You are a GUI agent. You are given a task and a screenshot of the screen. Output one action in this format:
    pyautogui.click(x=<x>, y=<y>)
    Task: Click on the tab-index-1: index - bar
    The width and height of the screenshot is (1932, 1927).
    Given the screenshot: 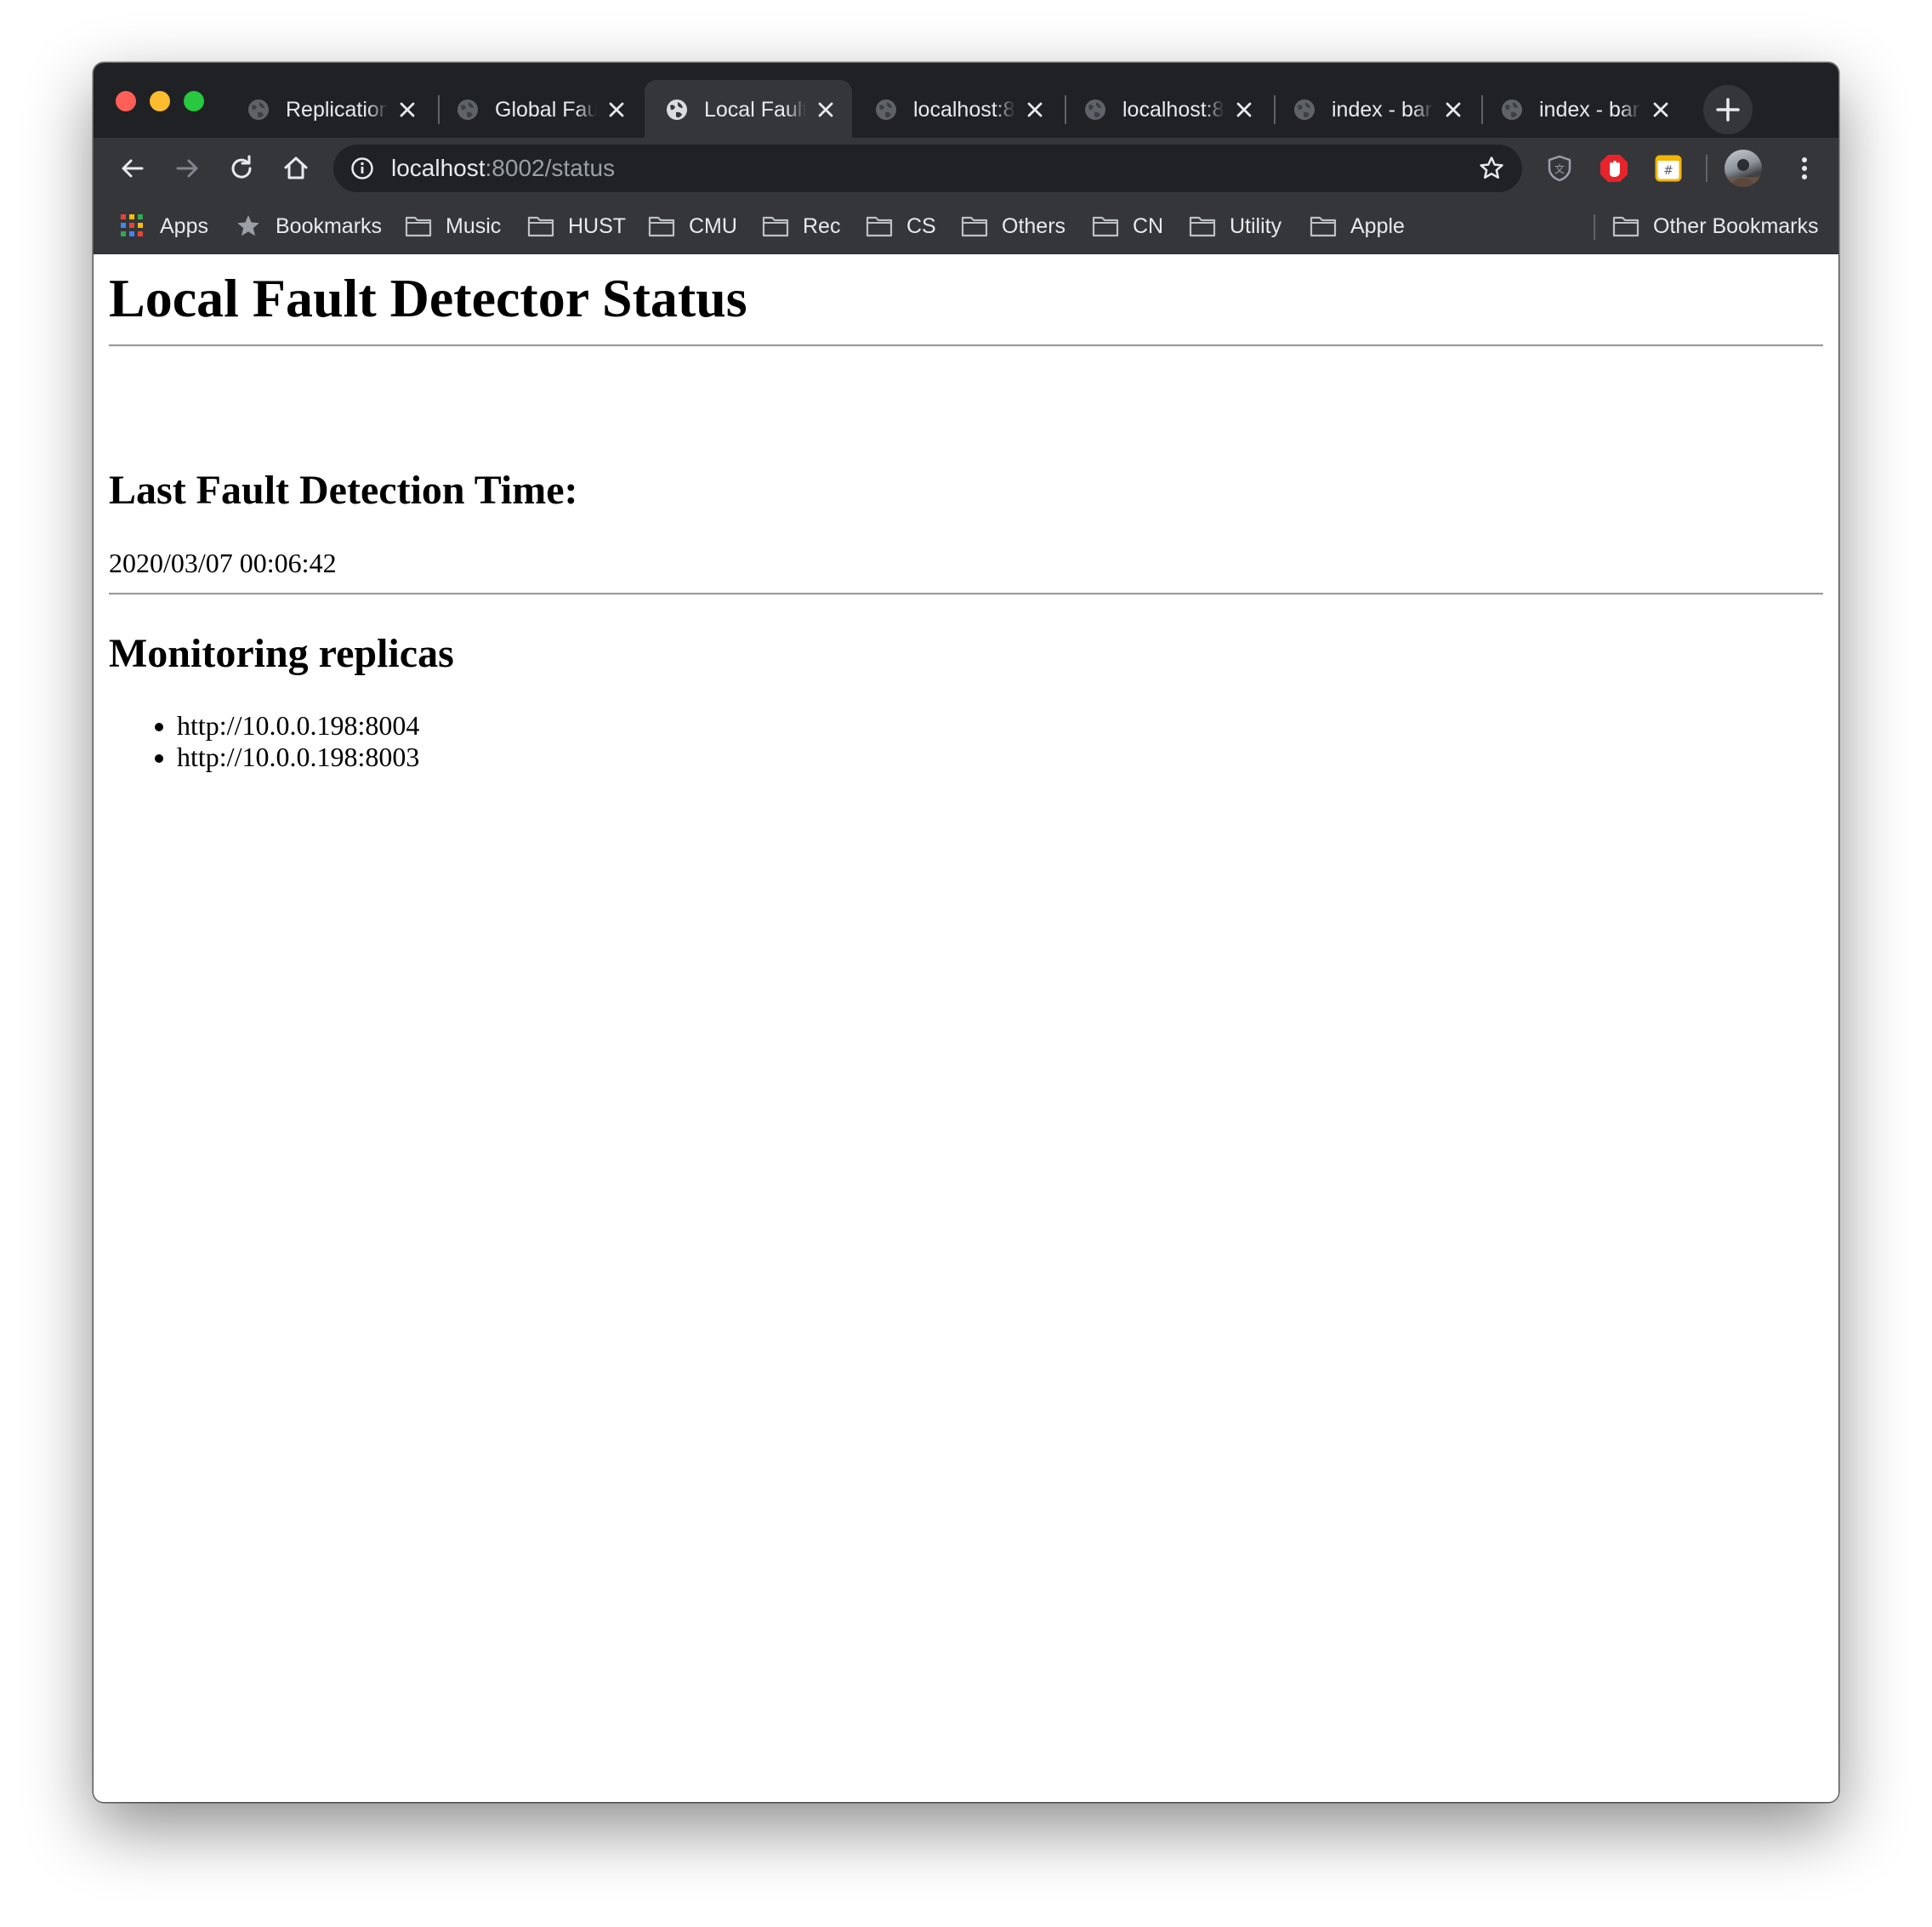 What is the action you would take?
    pyautogui.click(x=1376, y=109)
    